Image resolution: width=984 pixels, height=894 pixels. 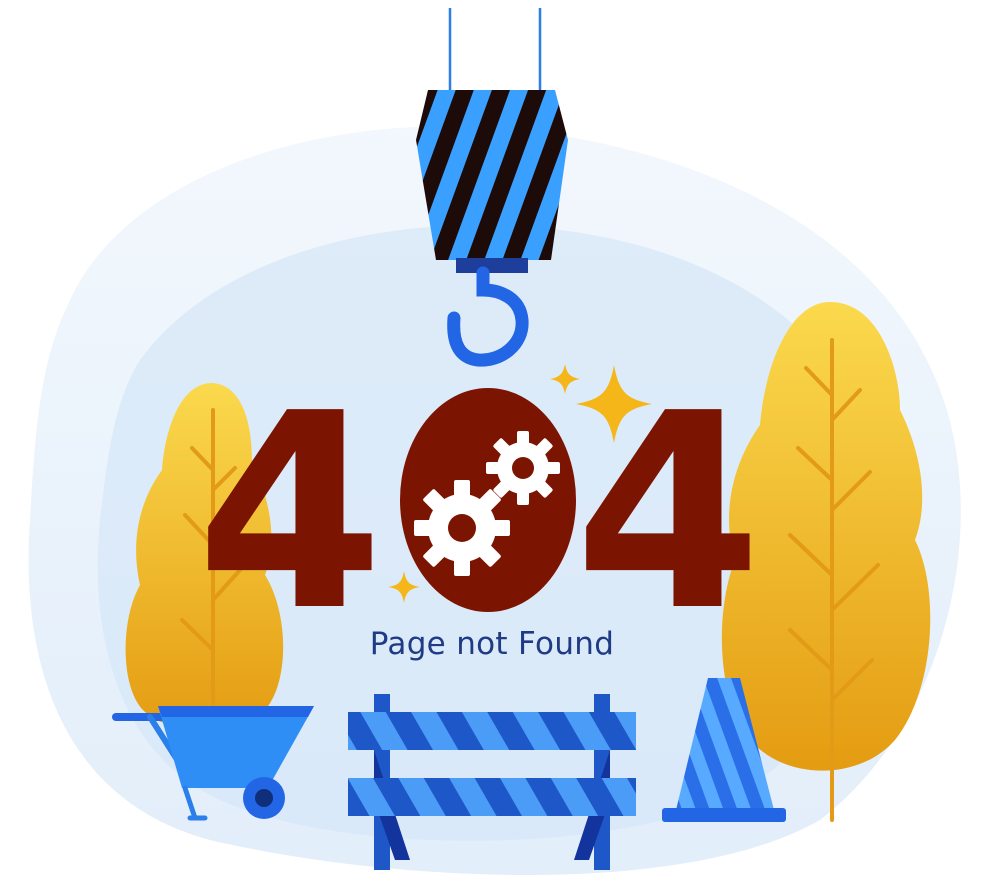 I want to click on crane-cables, so click(x=495, y=50).